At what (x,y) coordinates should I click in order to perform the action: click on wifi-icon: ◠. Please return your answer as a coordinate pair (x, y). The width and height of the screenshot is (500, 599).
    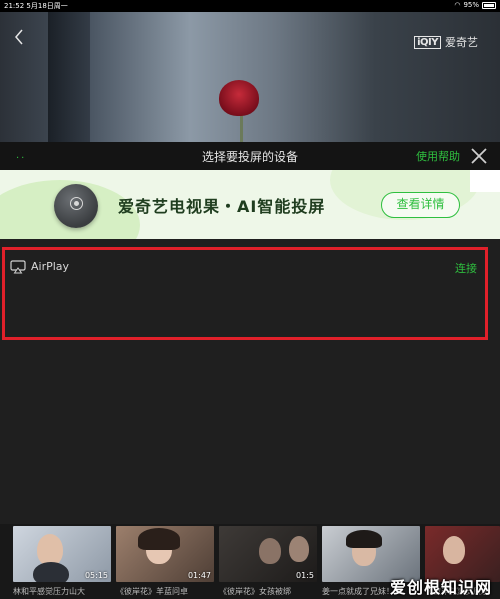
    Looking at the image, I should click on (457, 5).